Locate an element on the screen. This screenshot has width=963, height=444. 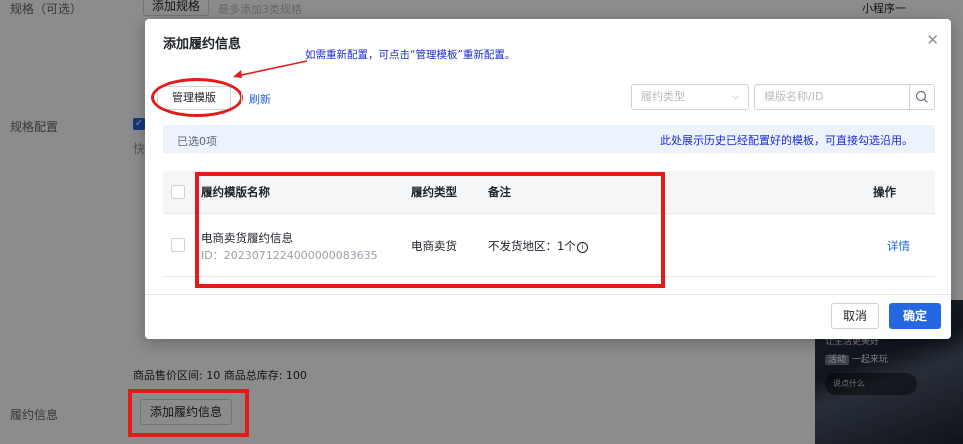
modal-title: 添加履约信息 is located at coordinates (202, 44).